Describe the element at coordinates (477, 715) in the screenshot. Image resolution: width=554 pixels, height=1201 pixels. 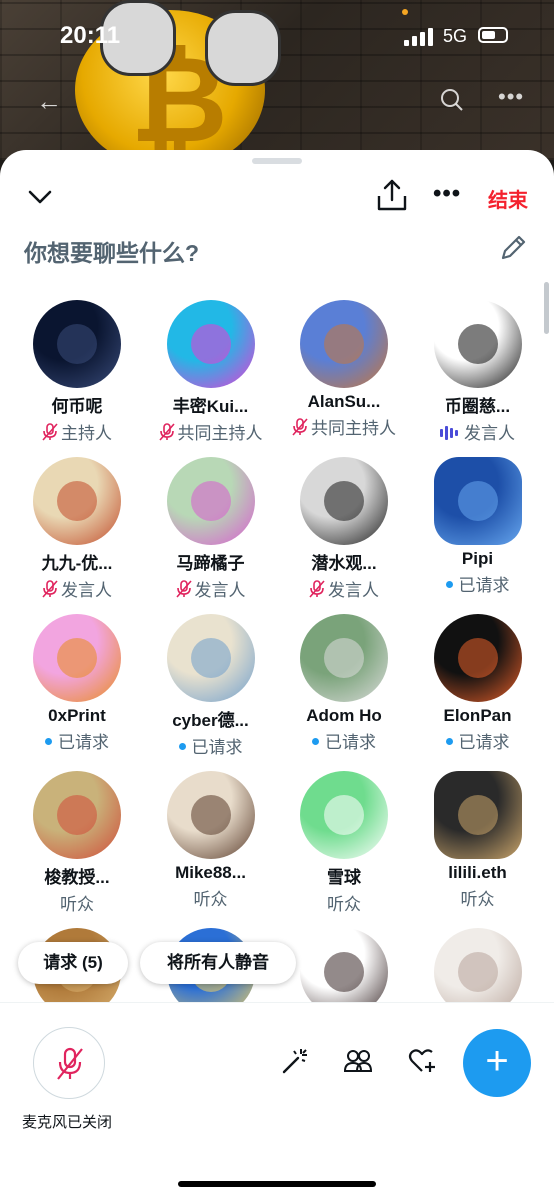
I see `participant-name: ElonPan` at that location.